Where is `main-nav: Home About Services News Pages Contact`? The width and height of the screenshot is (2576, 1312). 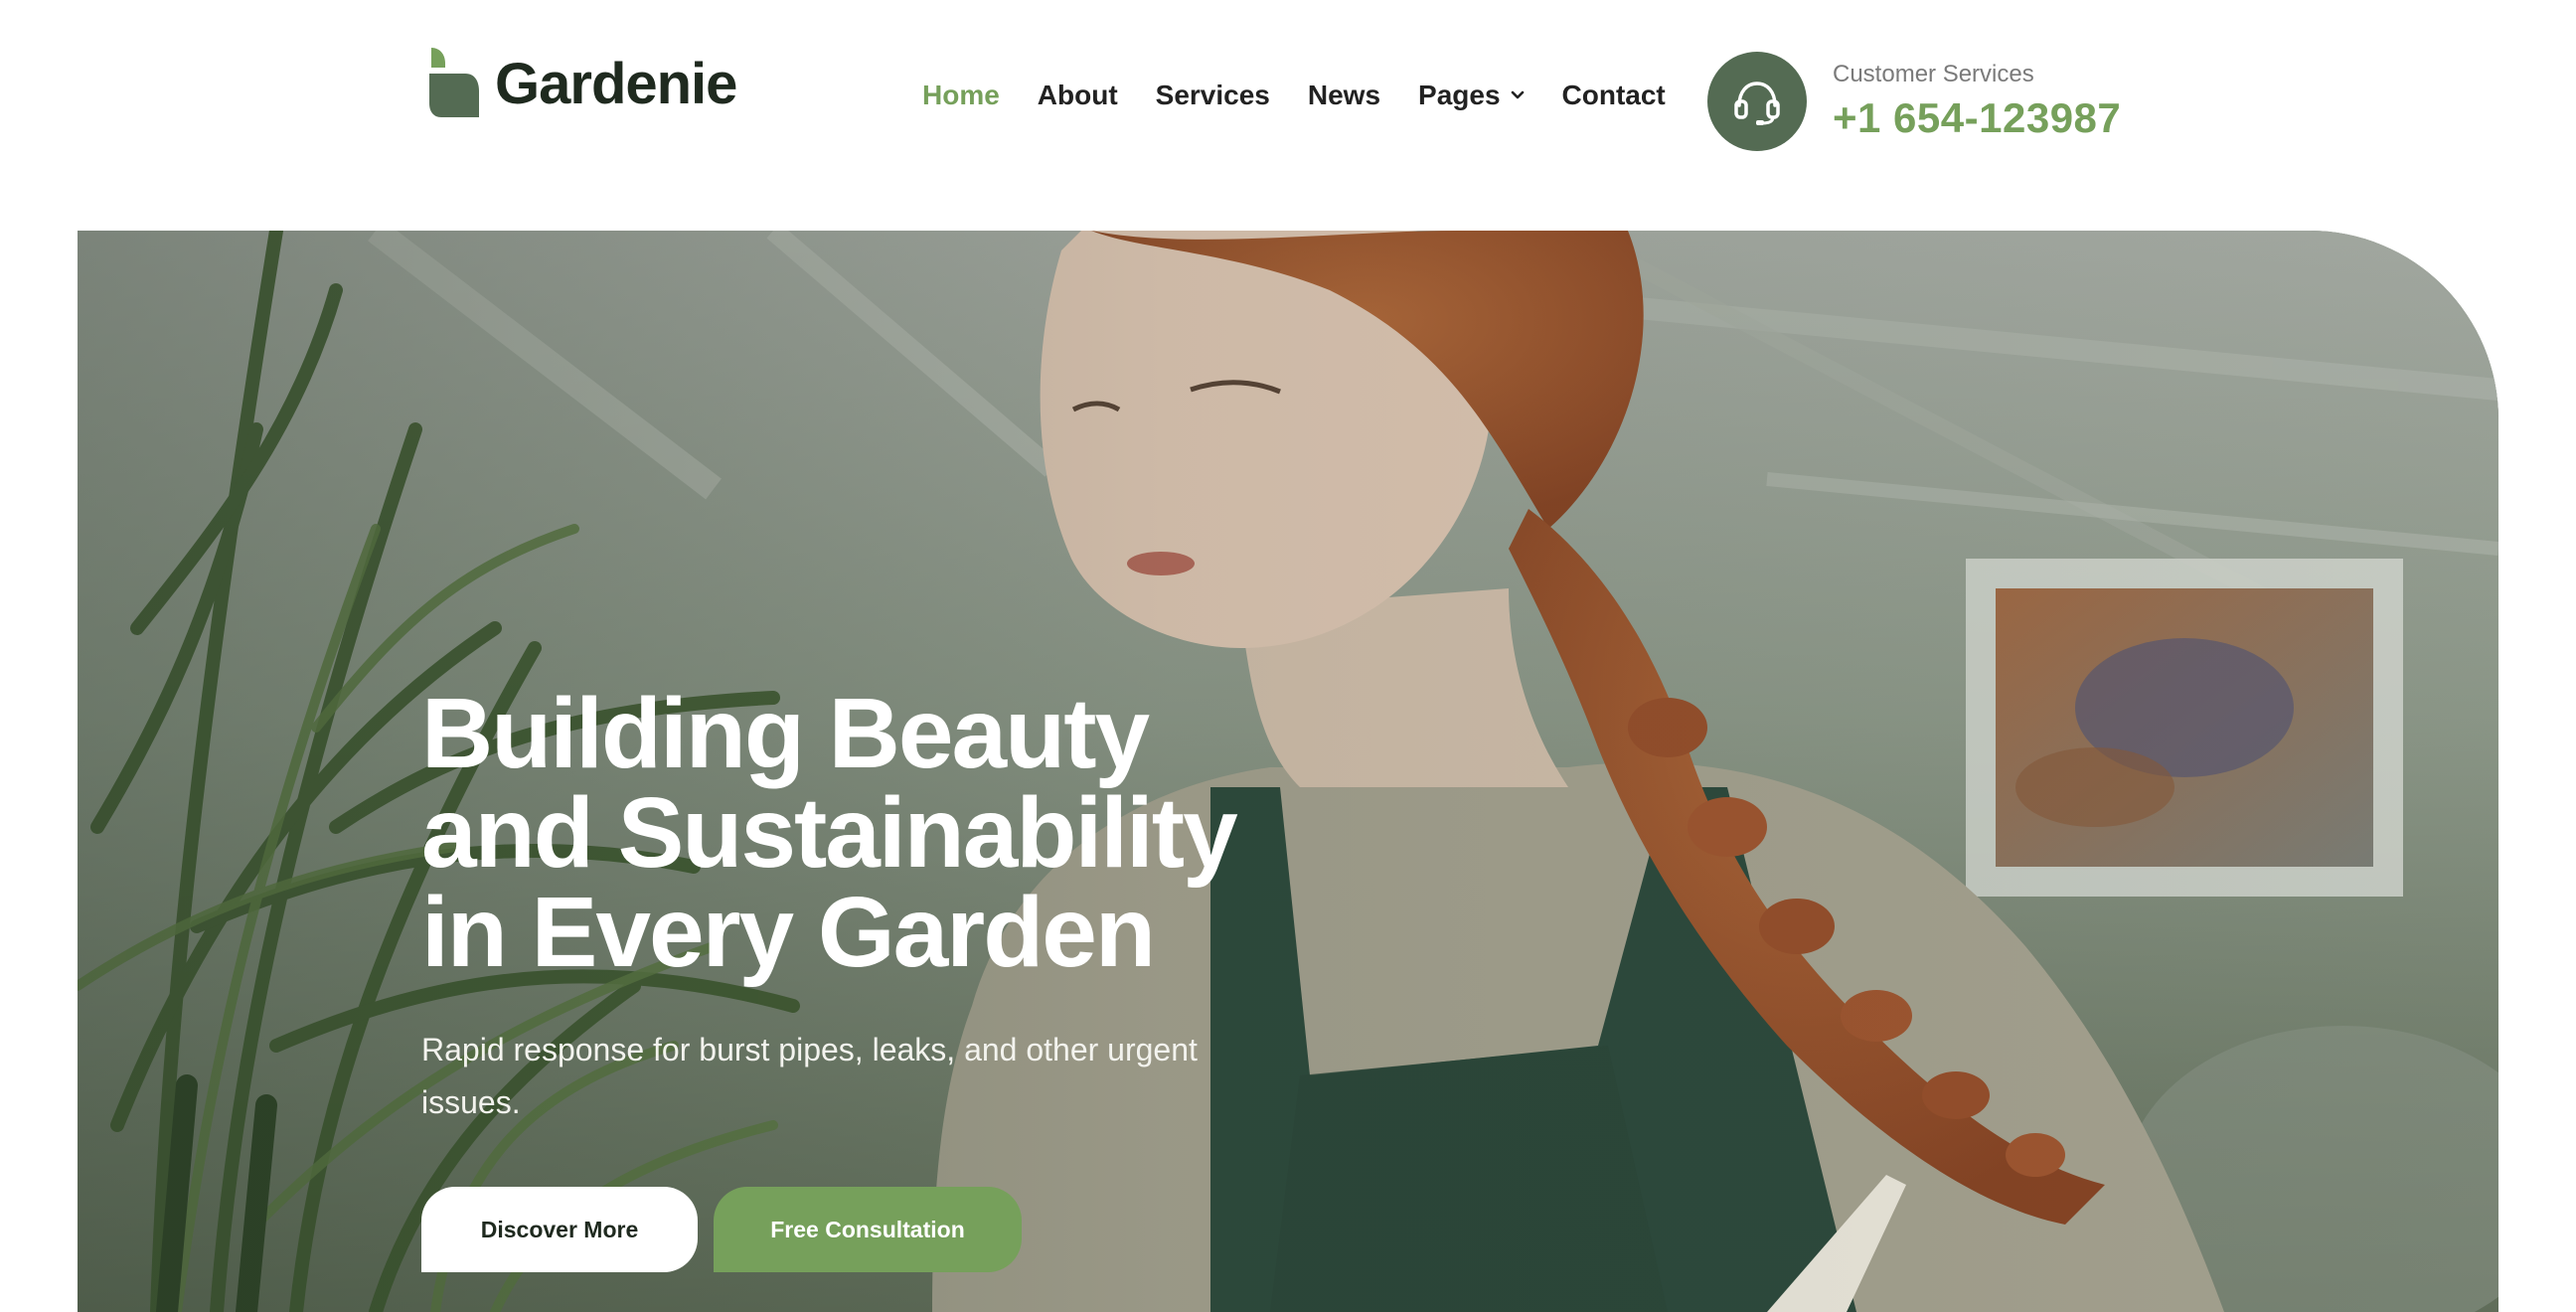 main-nav: Home About Services News Pages Contact is located at coordinates (1294, 95).